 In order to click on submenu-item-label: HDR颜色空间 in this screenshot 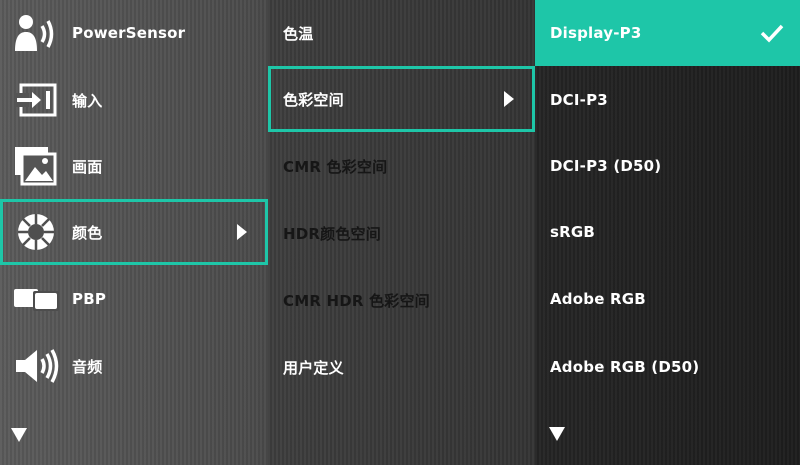, I will do `click(332, 233)`.